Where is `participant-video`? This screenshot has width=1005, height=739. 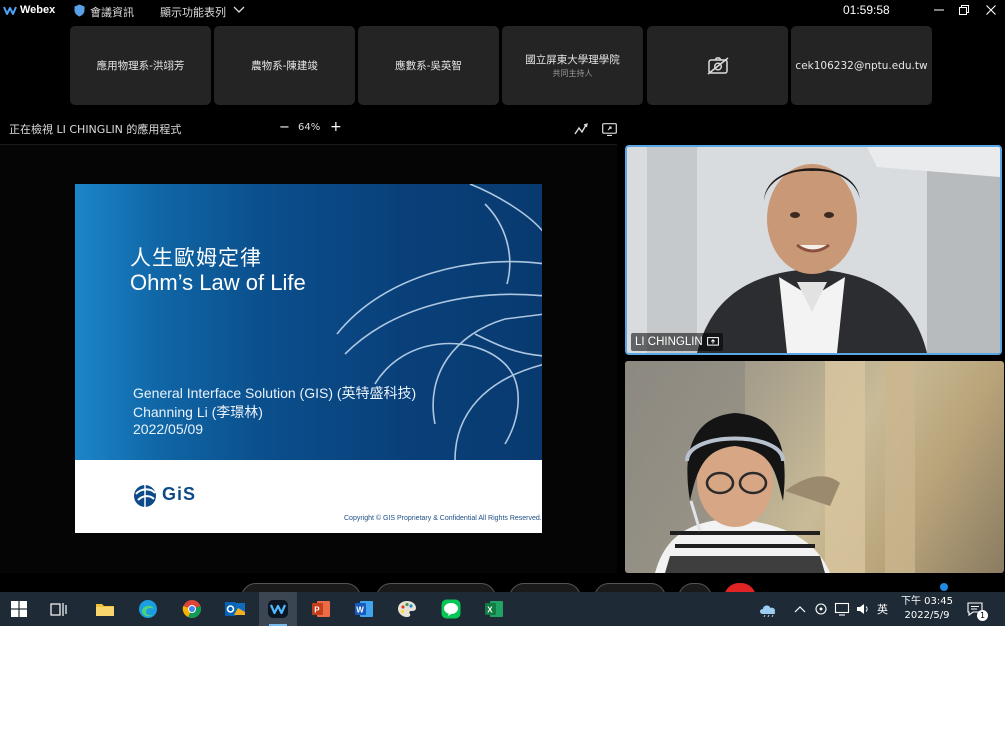 participant-video is located at coordinates (814, 467).